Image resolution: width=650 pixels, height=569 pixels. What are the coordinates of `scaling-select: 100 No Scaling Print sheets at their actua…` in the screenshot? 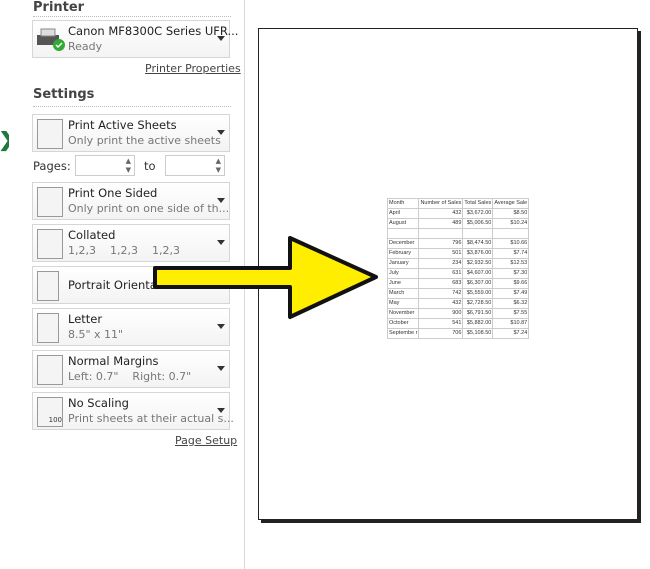 It's located at (133, 411).